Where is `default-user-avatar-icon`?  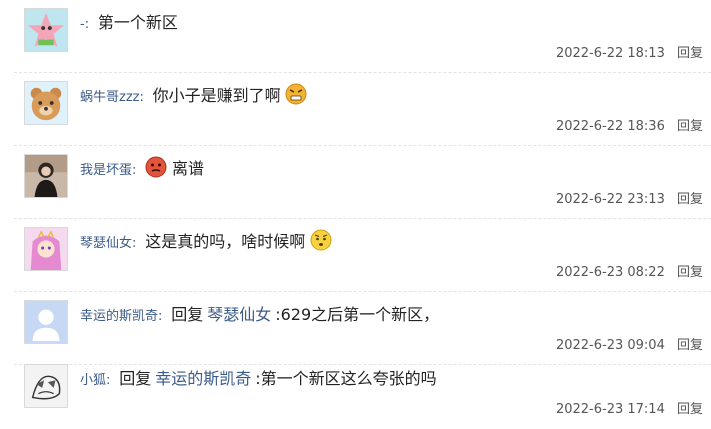
default-user-avatar-icon is located at coordinates (46, 322).